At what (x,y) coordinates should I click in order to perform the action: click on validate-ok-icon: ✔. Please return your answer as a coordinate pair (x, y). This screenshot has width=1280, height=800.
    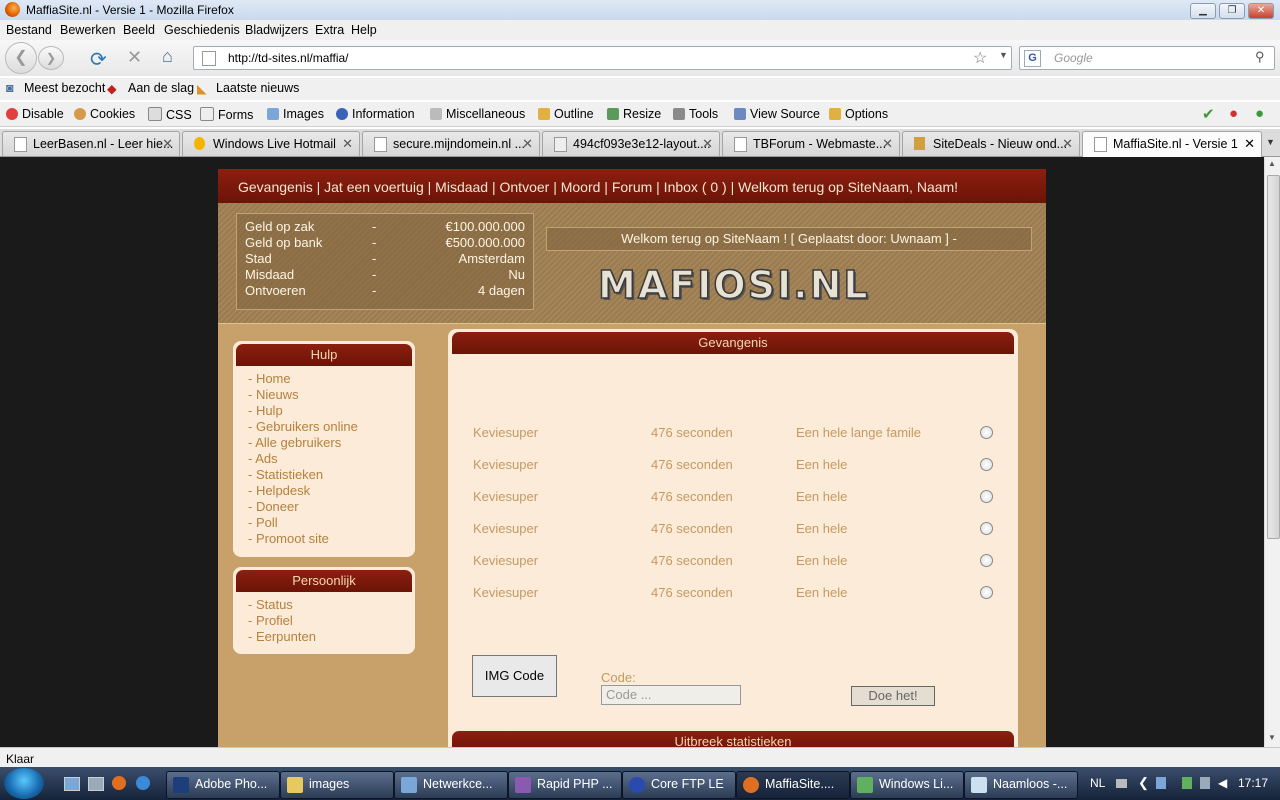
    Looking at the image, I should click on (1208, 114).